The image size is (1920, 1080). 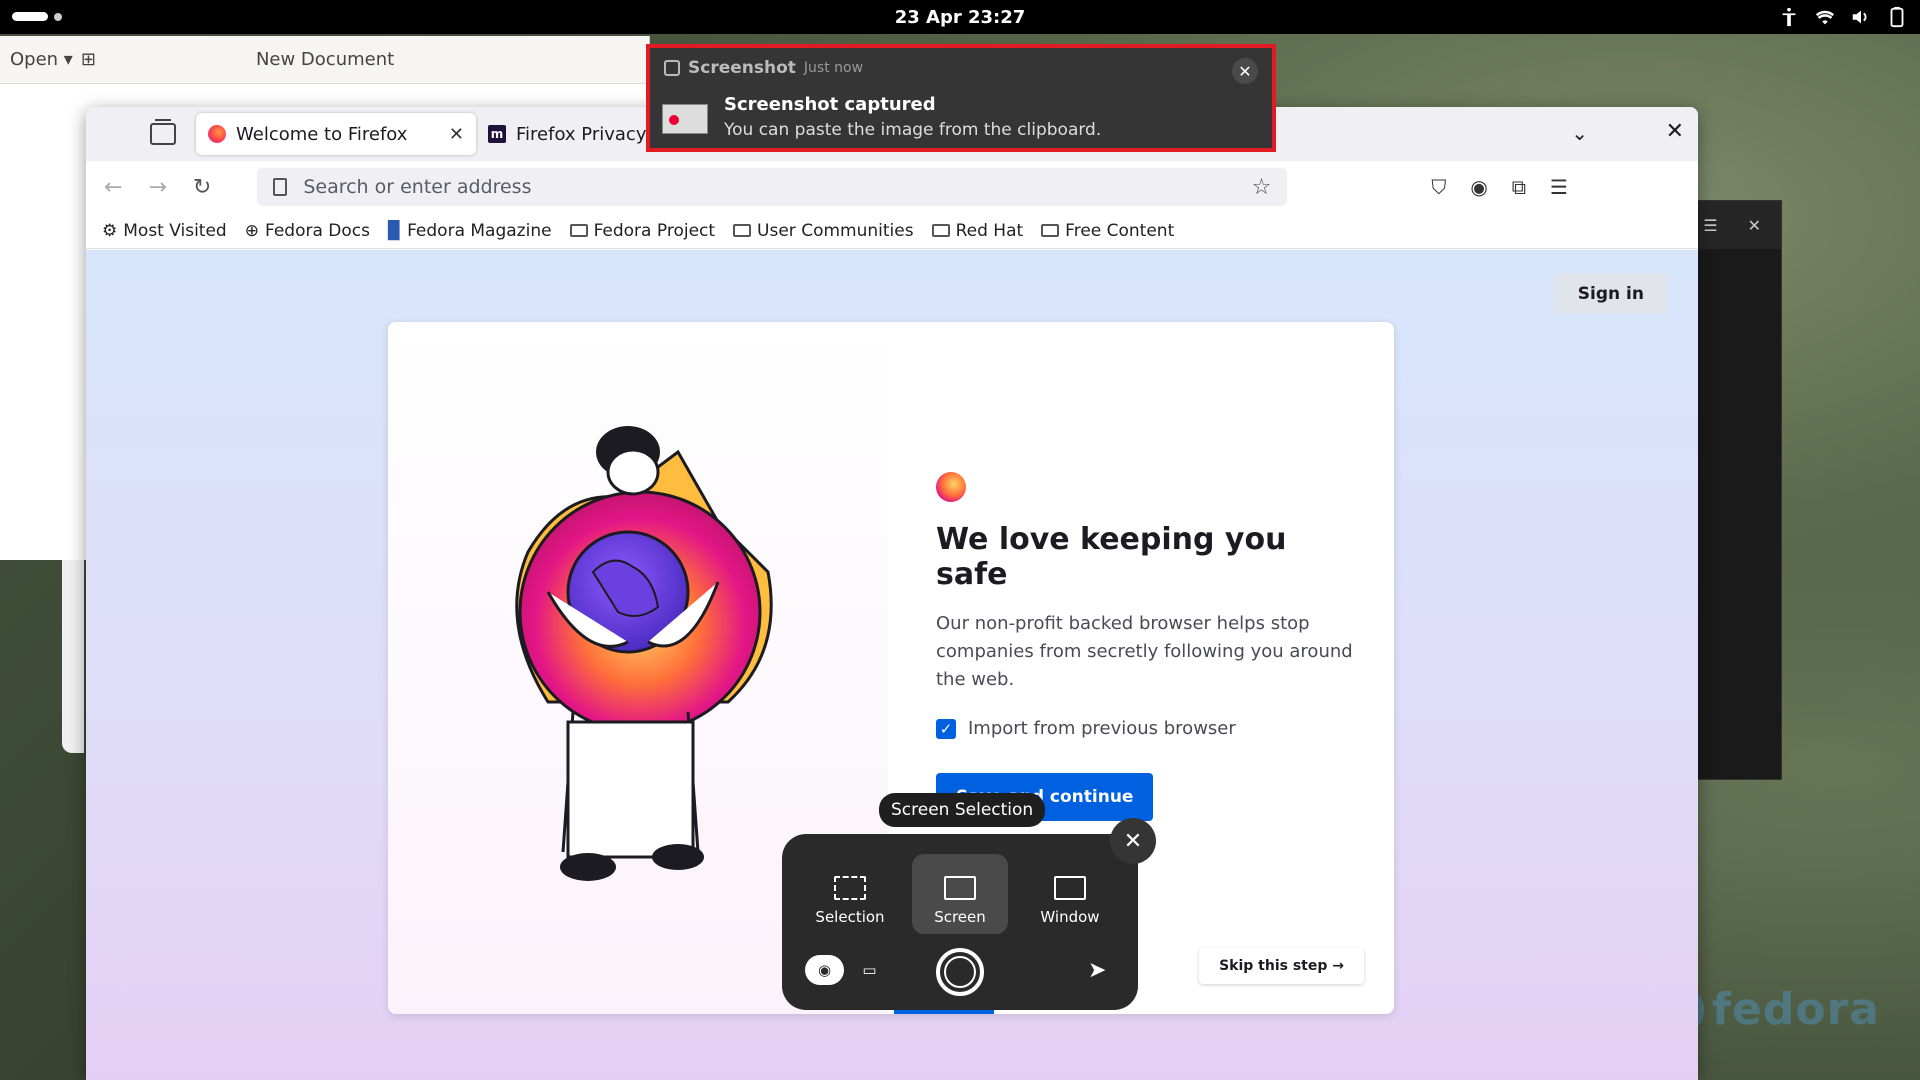 I want to click on editor-header: Open ▾ ⊞ New Document, so click(x=324, y=60).